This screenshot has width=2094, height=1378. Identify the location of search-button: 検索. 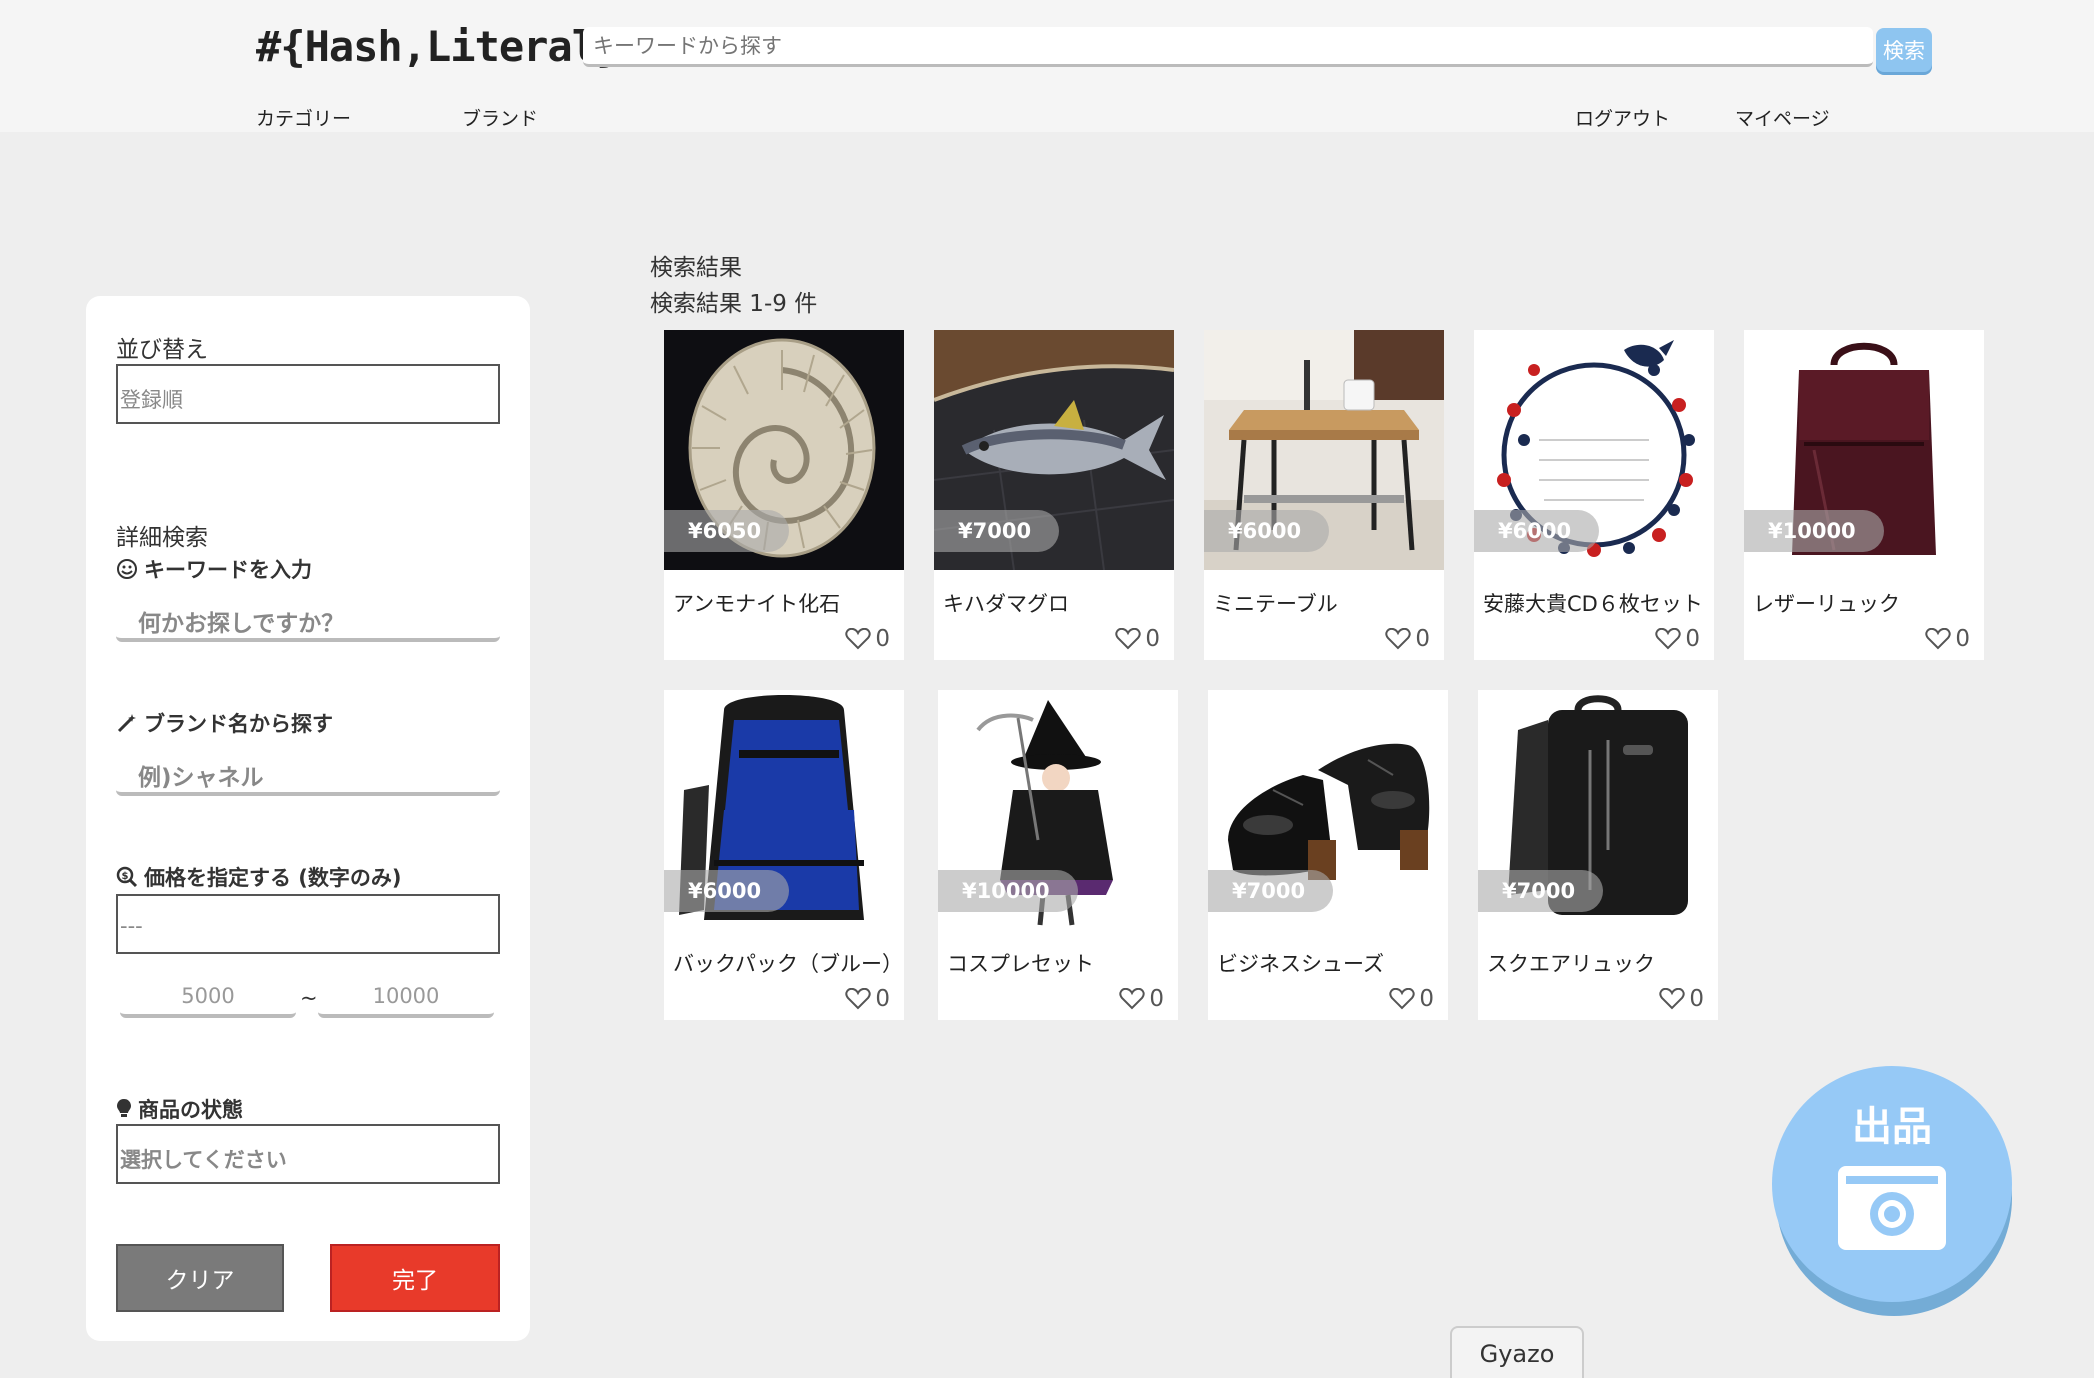
(1904, 50).